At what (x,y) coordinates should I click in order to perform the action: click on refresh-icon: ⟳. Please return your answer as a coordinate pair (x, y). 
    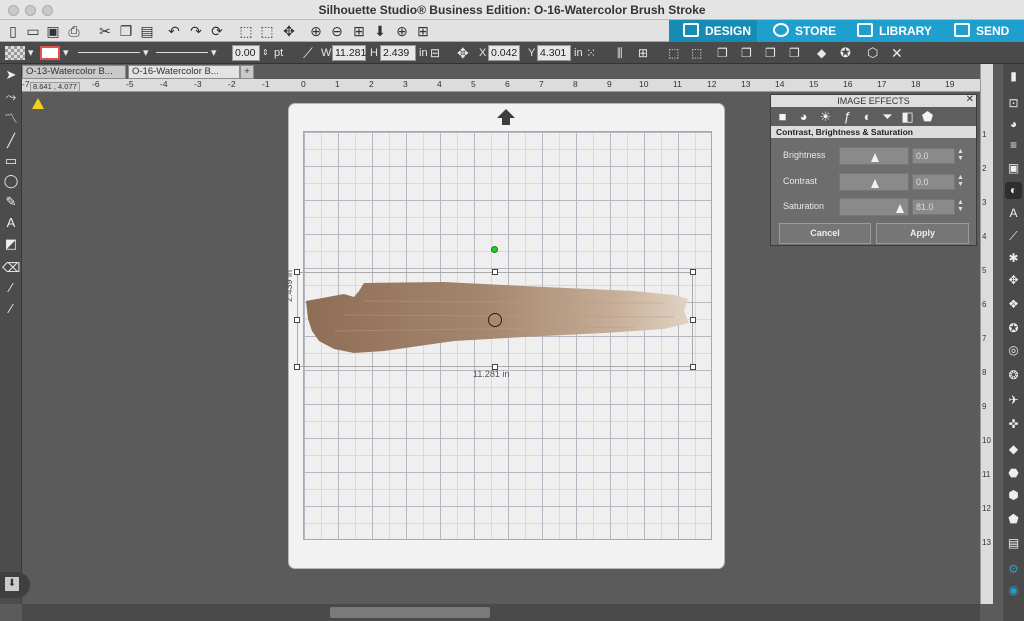
    Looking at the image, I should click on (217, 31).